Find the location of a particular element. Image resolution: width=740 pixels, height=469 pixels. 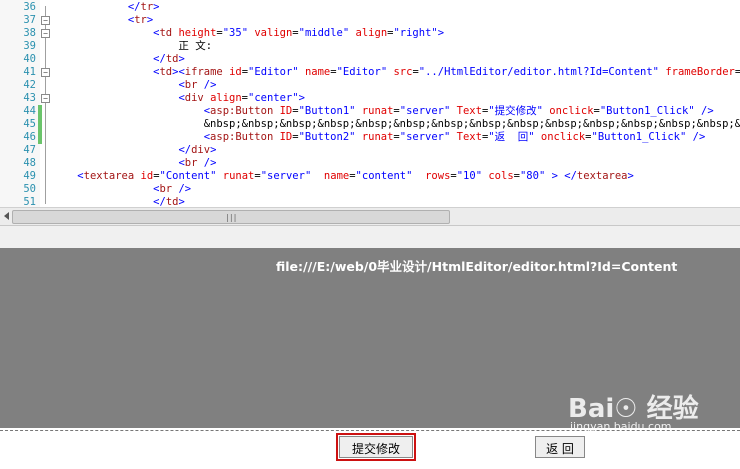

code-text: <tr> is located at coordinates (140, 20).